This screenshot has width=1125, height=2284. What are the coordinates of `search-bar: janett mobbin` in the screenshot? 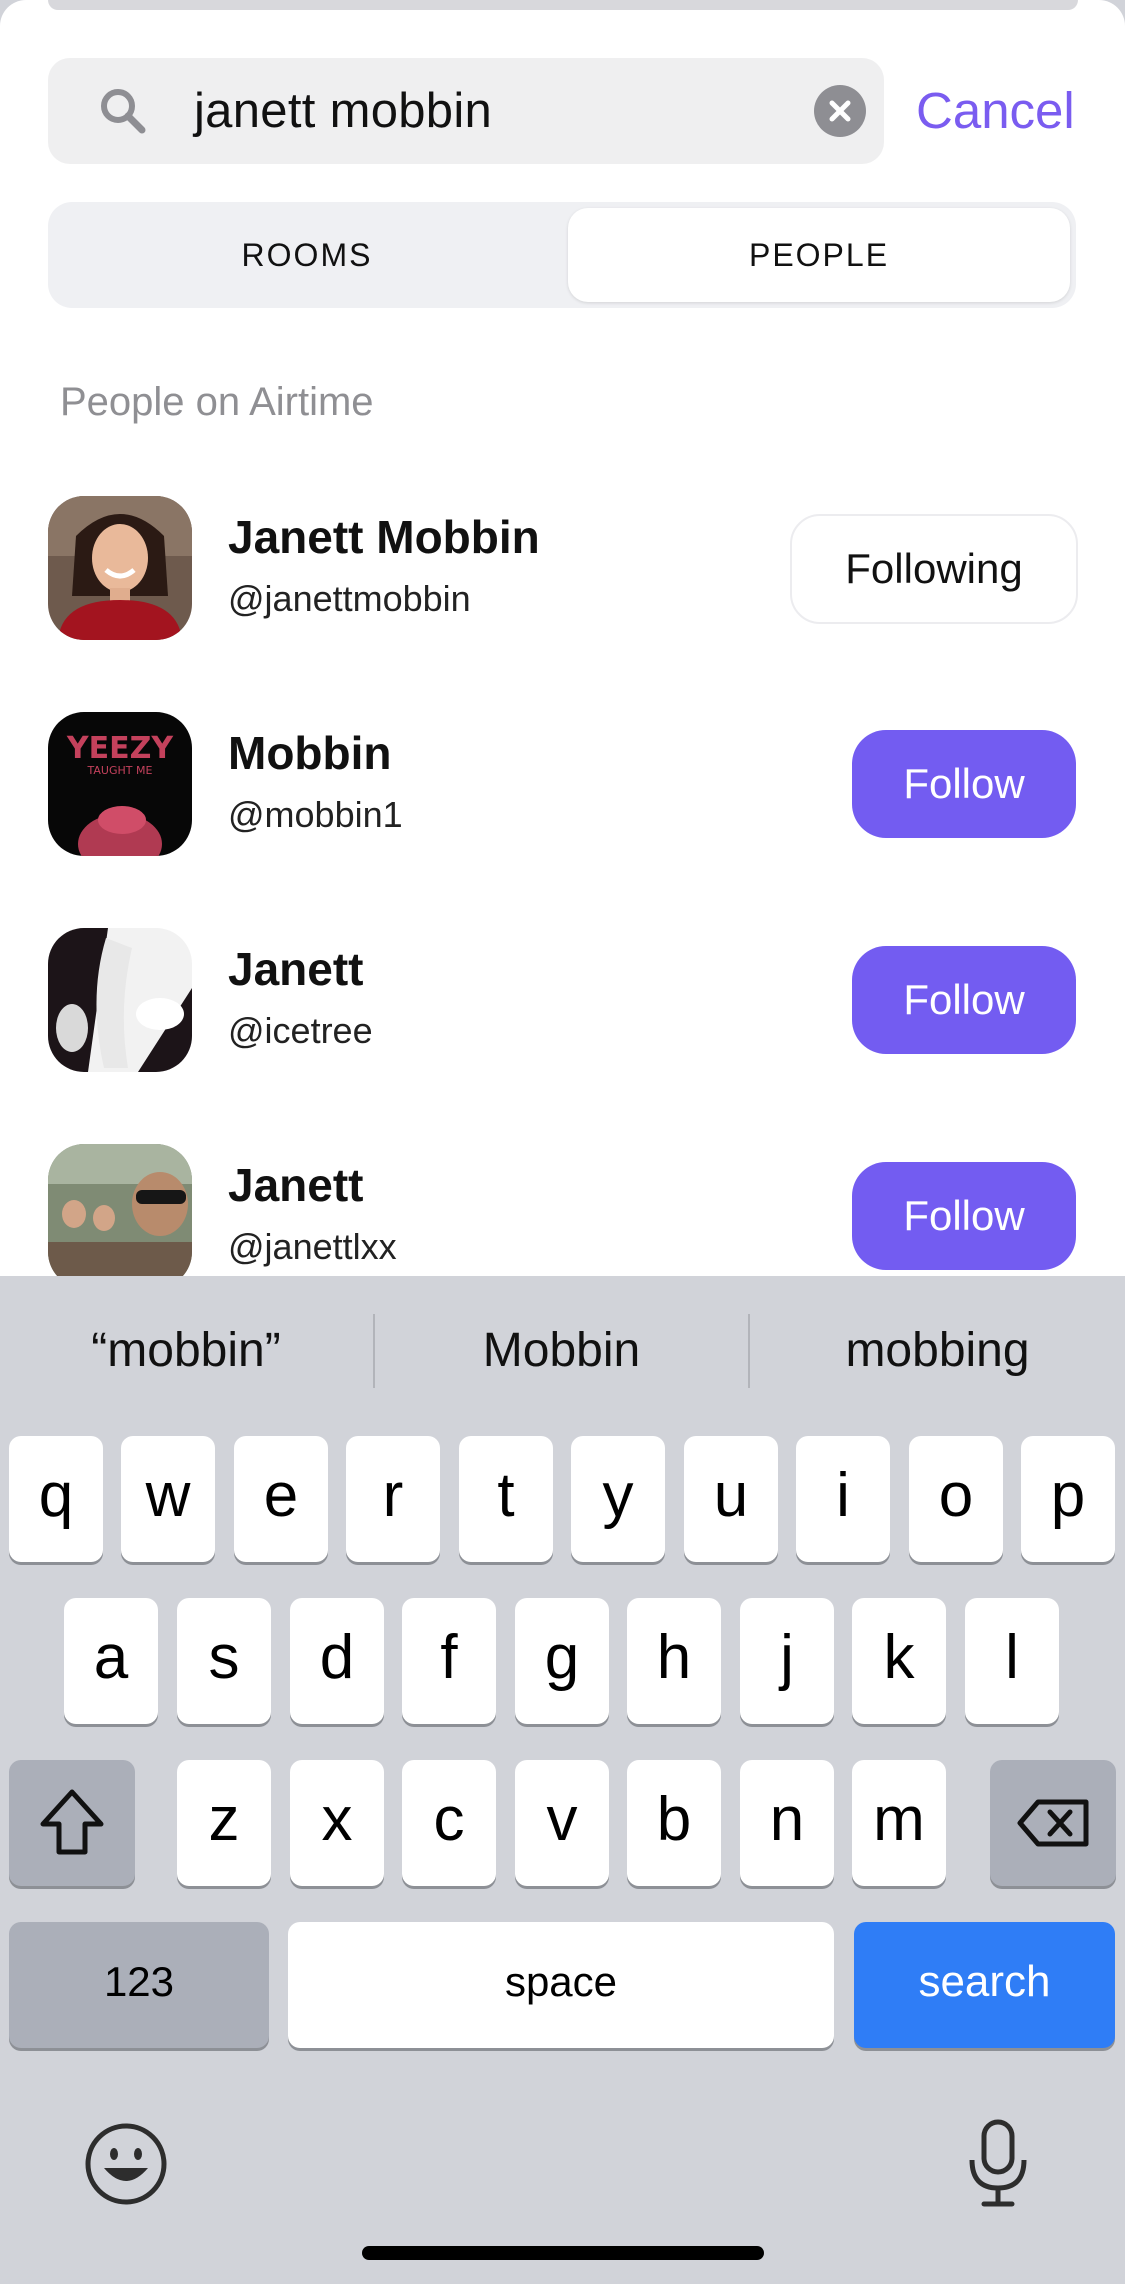 It's located at (466, 111).